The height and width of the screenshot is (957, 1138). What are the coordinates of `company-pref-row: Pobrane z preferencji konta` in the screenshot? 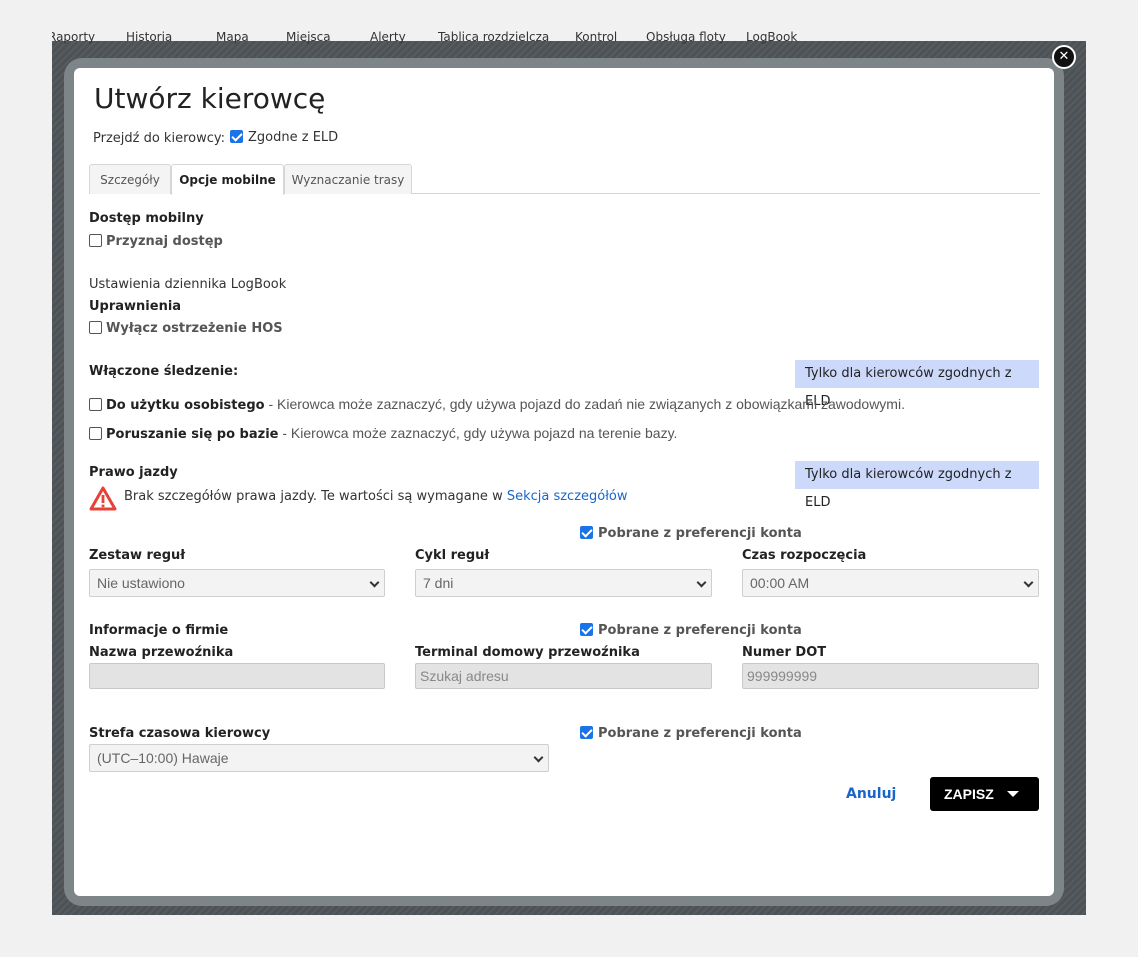 It's located at (691, 630).